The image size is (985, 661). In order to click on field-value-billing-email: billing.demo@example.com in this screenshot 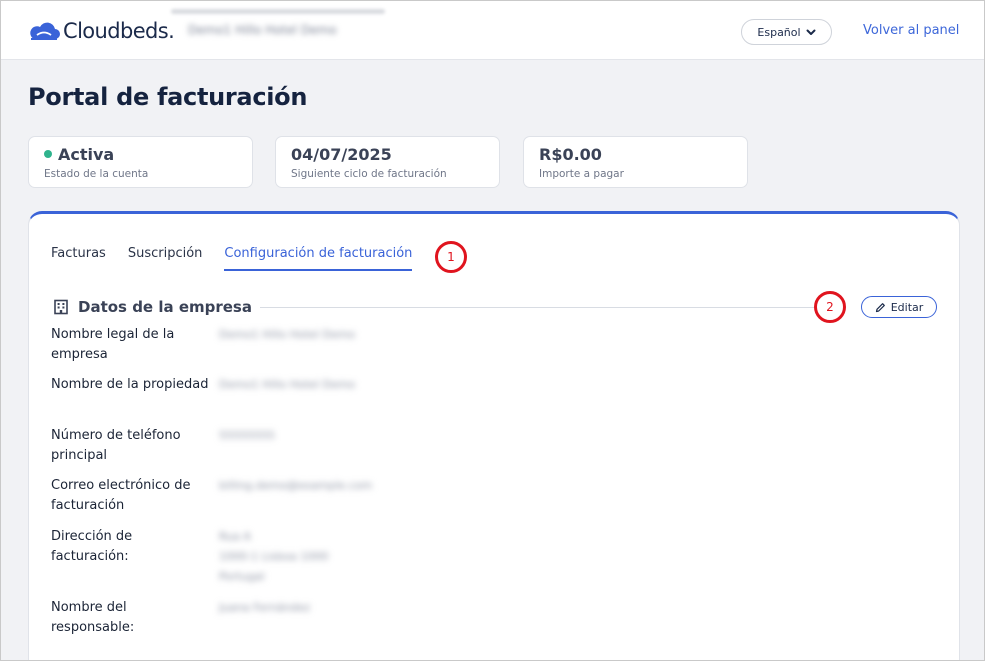, I will do `click(296, 485)`.